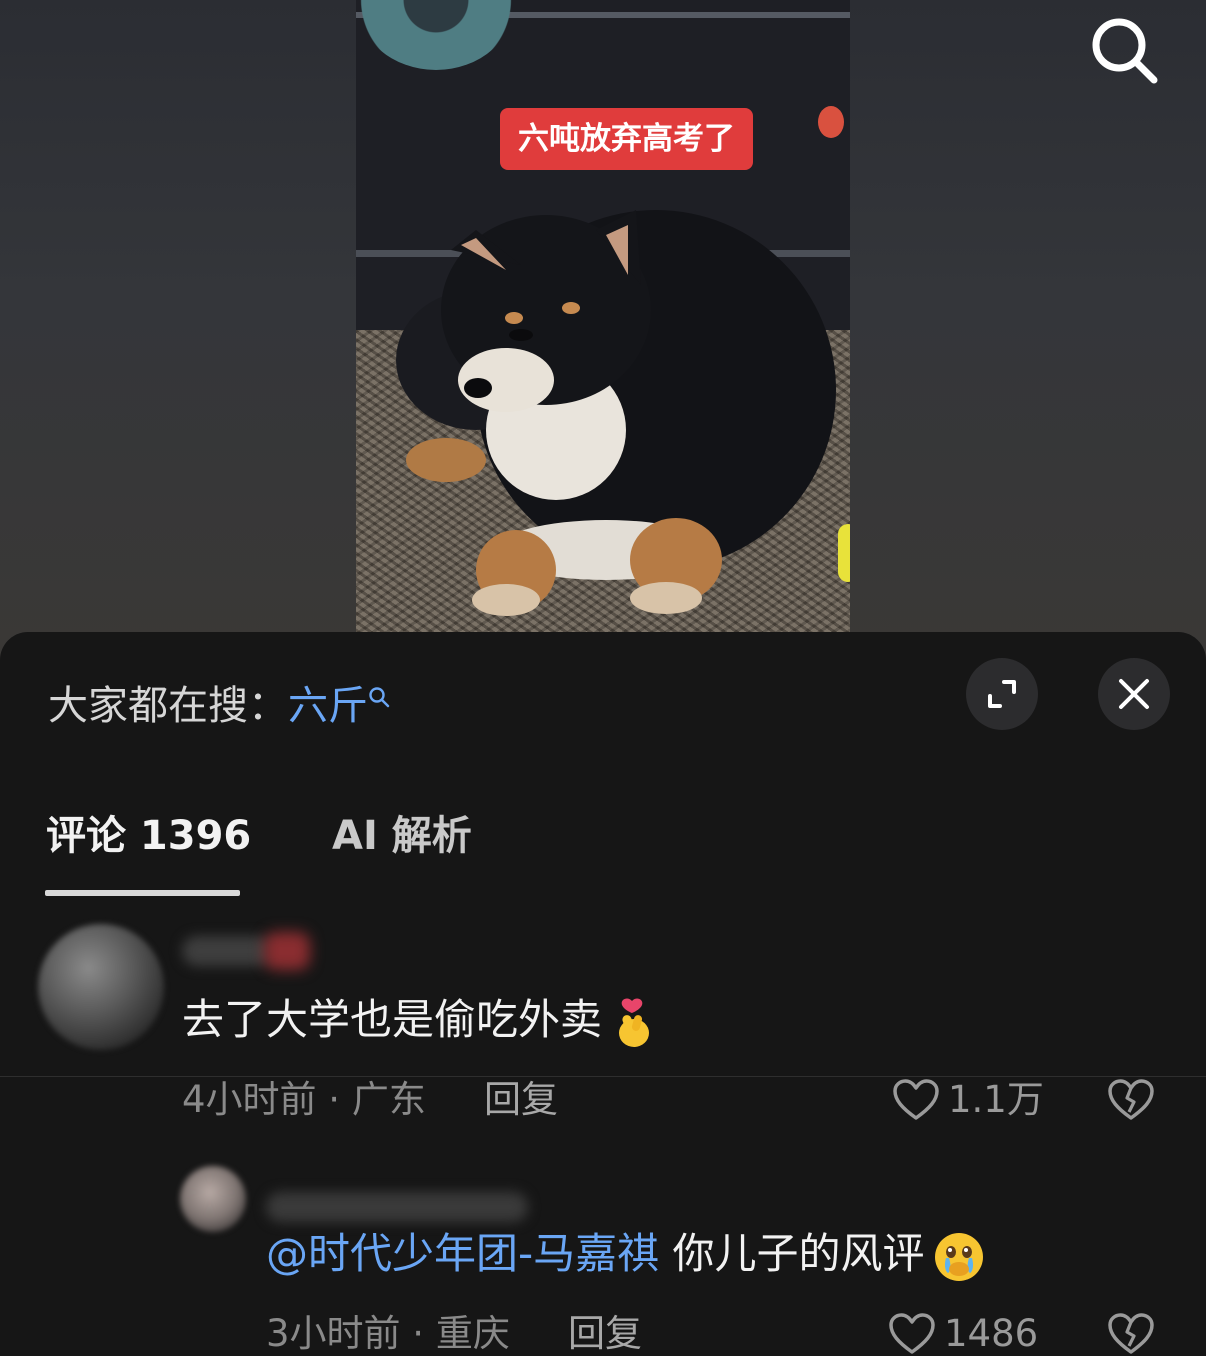 The image size is (1206, 1356). Describe the element at coordinates (402, 836) in the screenshot. I see `tab-ai-analysis: AI 解析` at that location.